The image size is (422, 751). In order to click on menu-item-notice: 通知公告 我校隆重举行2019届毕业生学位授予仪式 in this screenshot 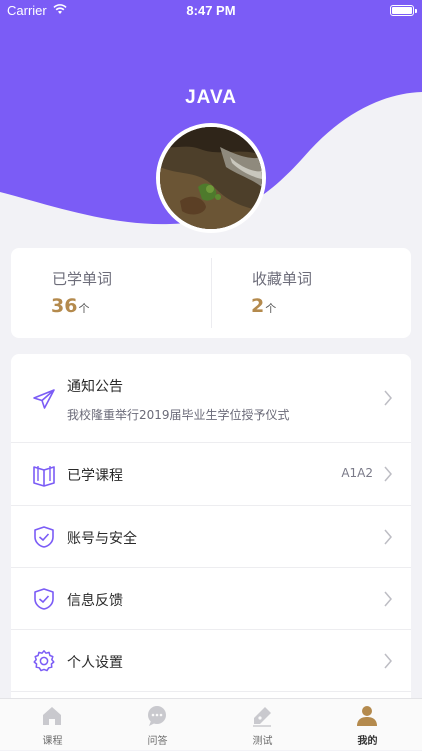, I will do `click(211, 398)`.